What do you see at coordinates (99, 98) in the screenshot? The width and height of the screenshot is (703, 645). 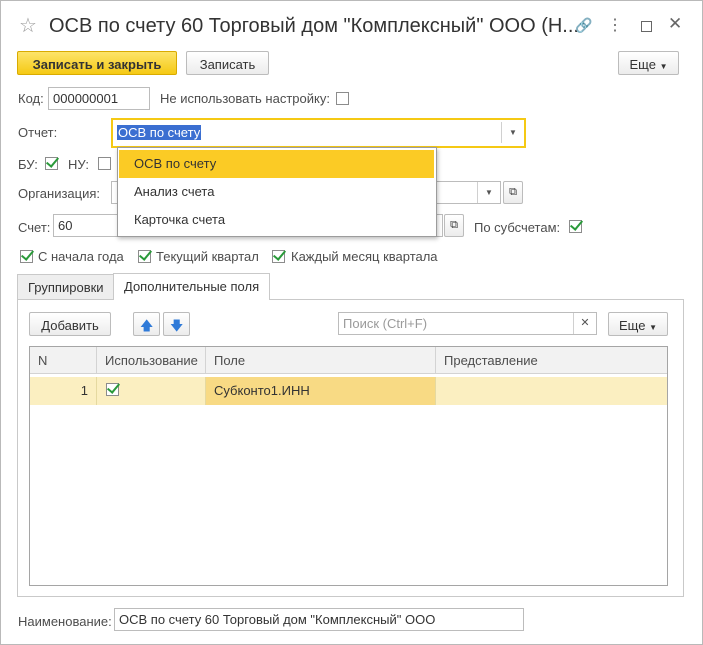 I see `code-field: 000000001` at bounding box center [99, 98].